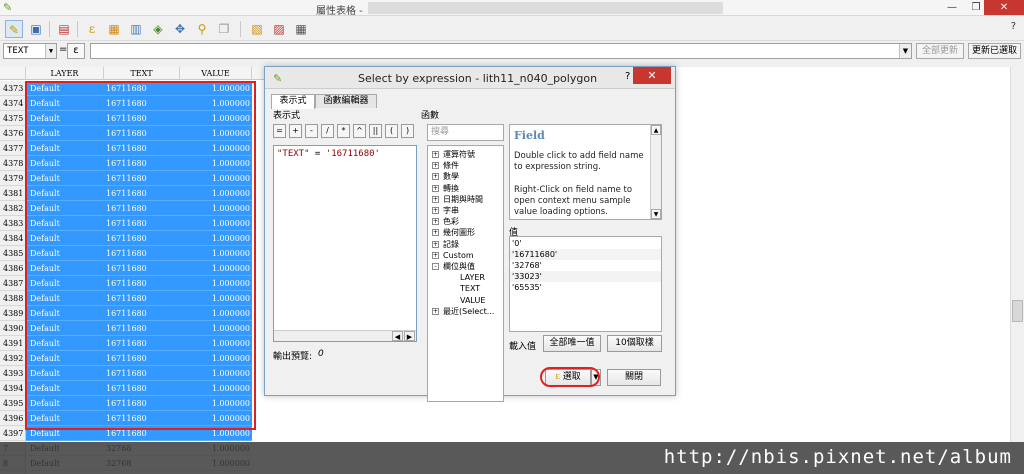  I want to click on row-number: 4376, so click(13, 133).